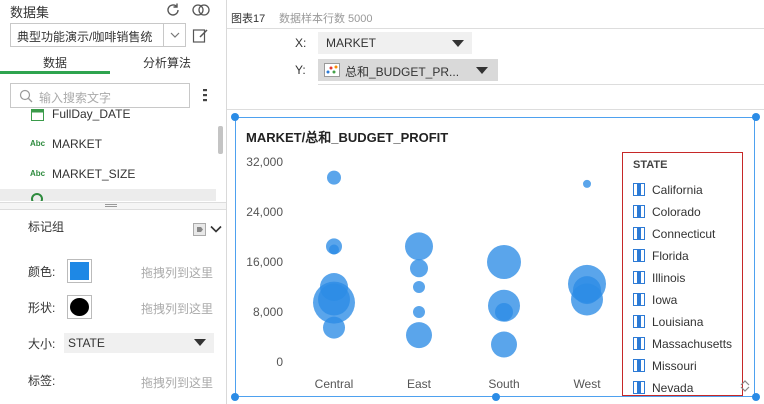 The height and width of the screenshot is (404, 764). Describe the element at coordinates (495, 43) in the screenshot. I see `x-axis-row: X: MARKET` at that location.